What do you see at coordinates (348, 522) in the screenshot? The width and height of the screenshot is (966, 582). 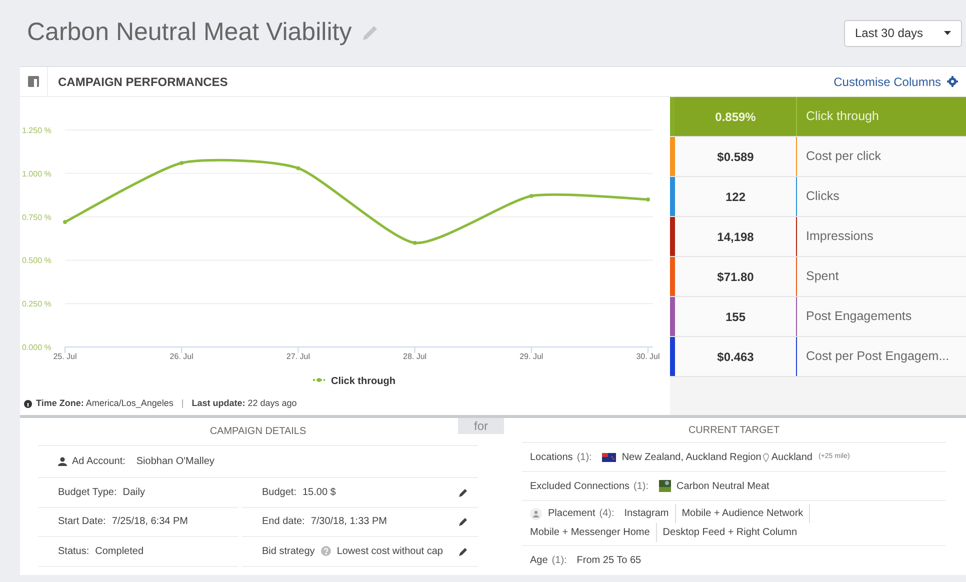 I see `field-value: 7/30/18, 1:33 PM` at bounding box center [348, 522].